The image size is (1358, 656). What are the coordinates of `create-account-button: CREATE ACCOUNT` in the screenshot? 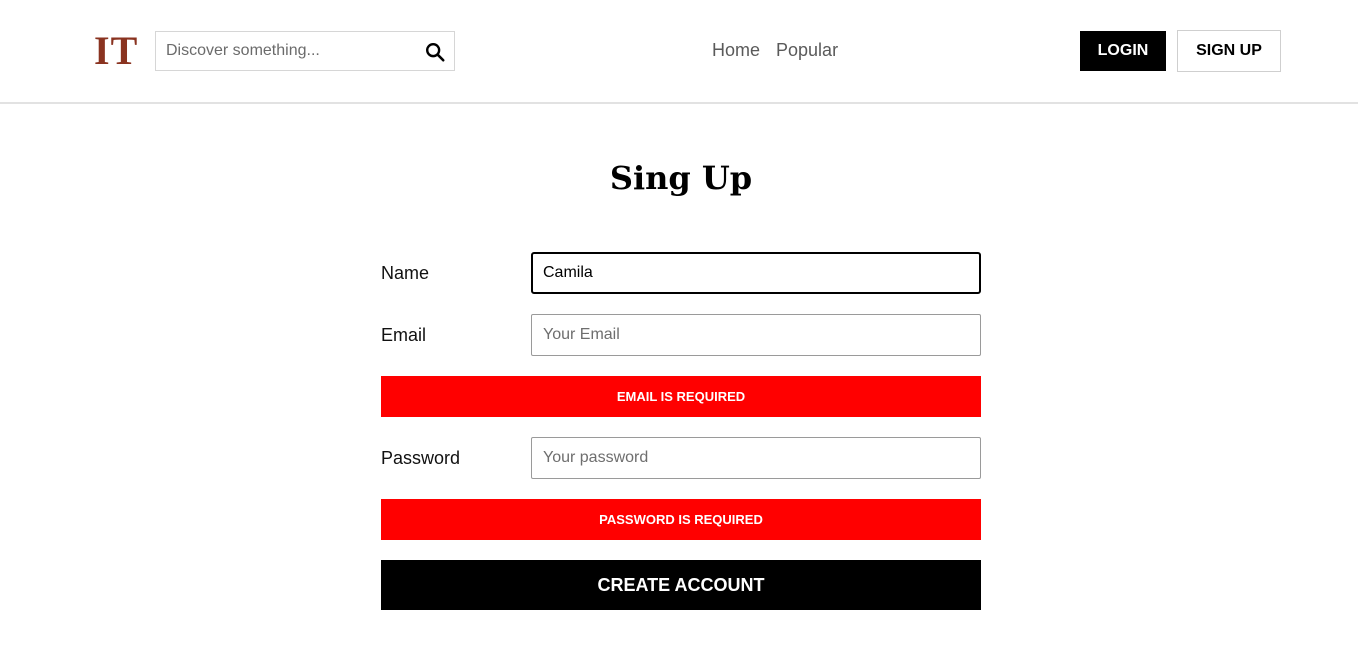 It's located at (681, 585).